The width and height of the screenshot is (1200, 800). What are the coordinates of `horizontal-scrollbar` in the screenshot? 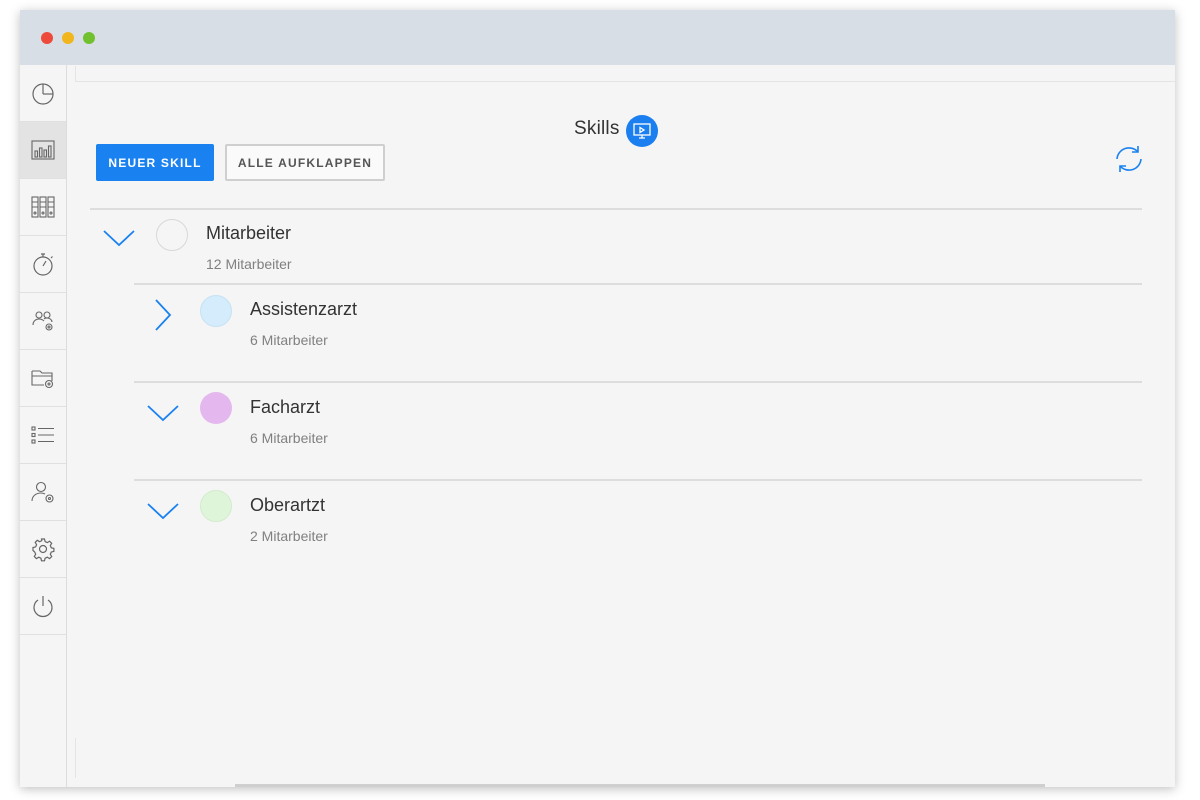 It's located at (640, 785).